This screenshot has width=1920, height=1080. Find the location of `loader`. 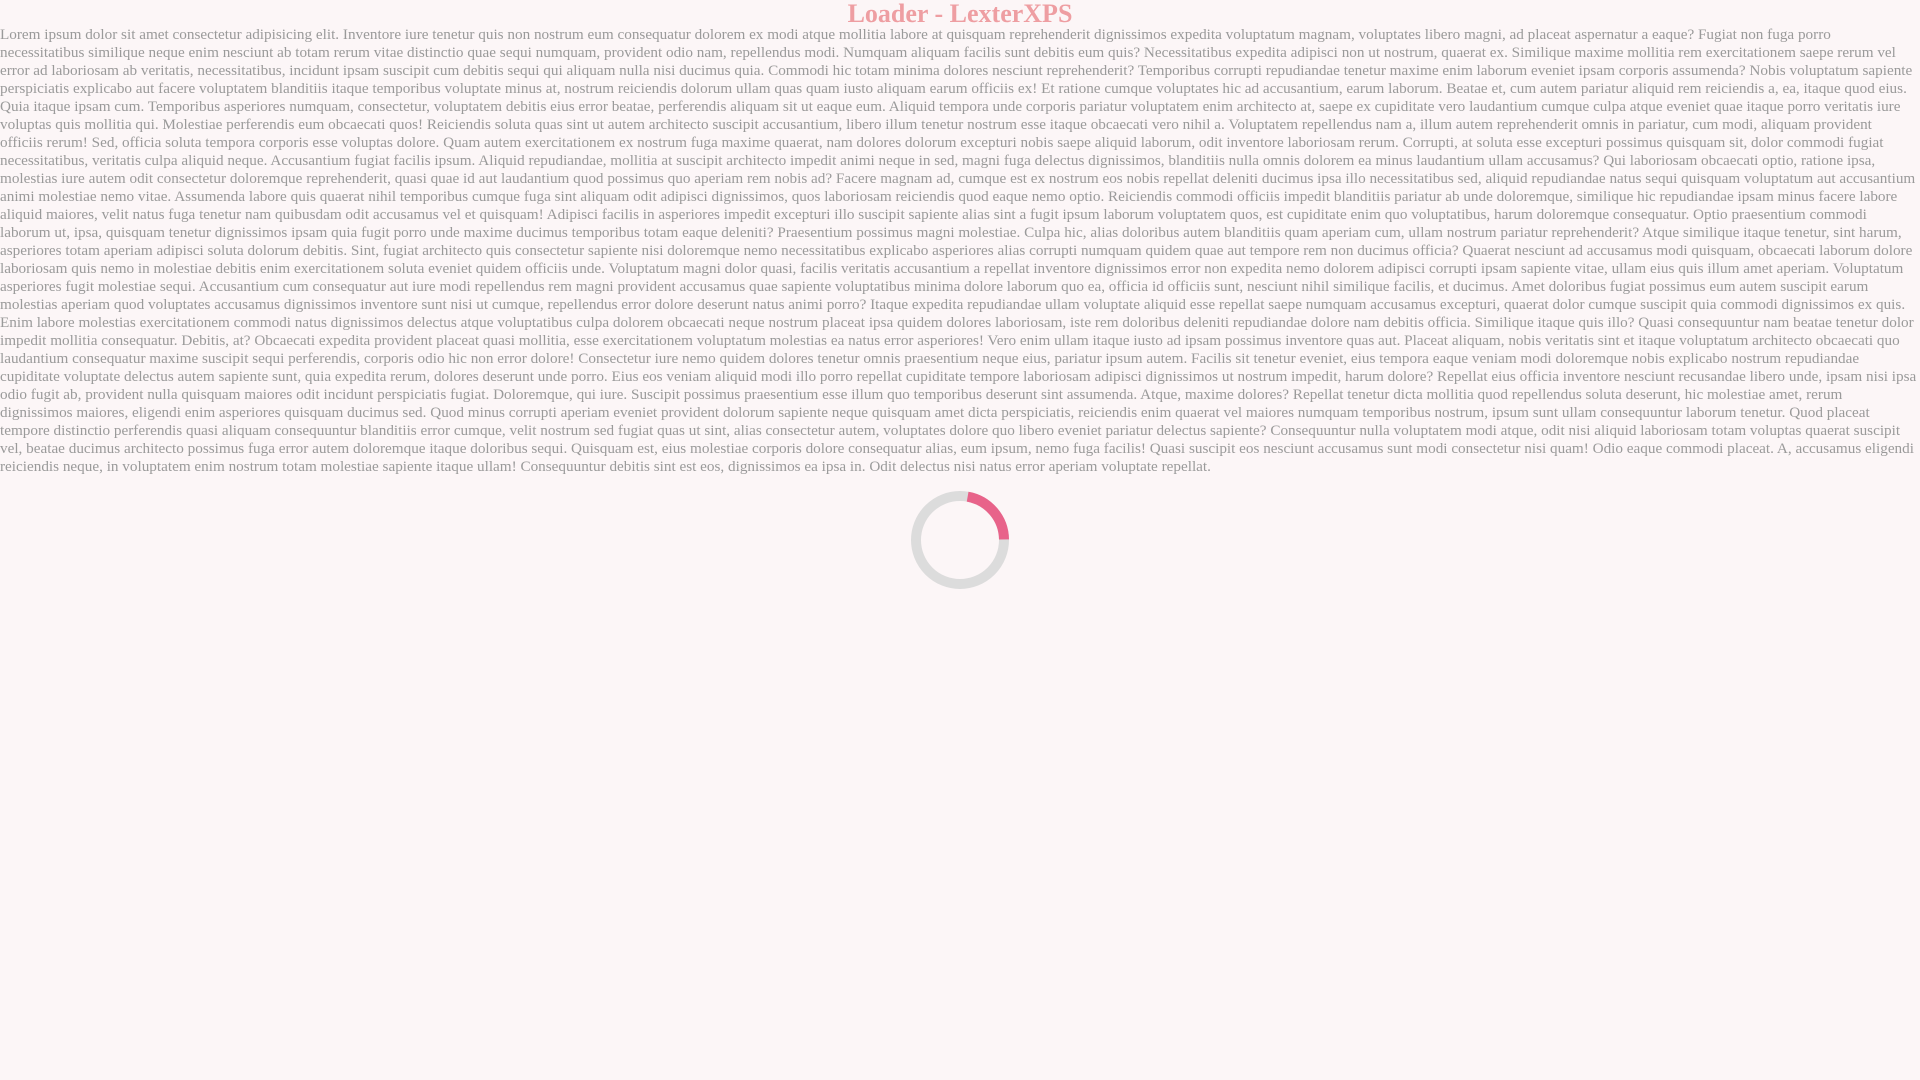

loader is located at coordinates (960, 540).